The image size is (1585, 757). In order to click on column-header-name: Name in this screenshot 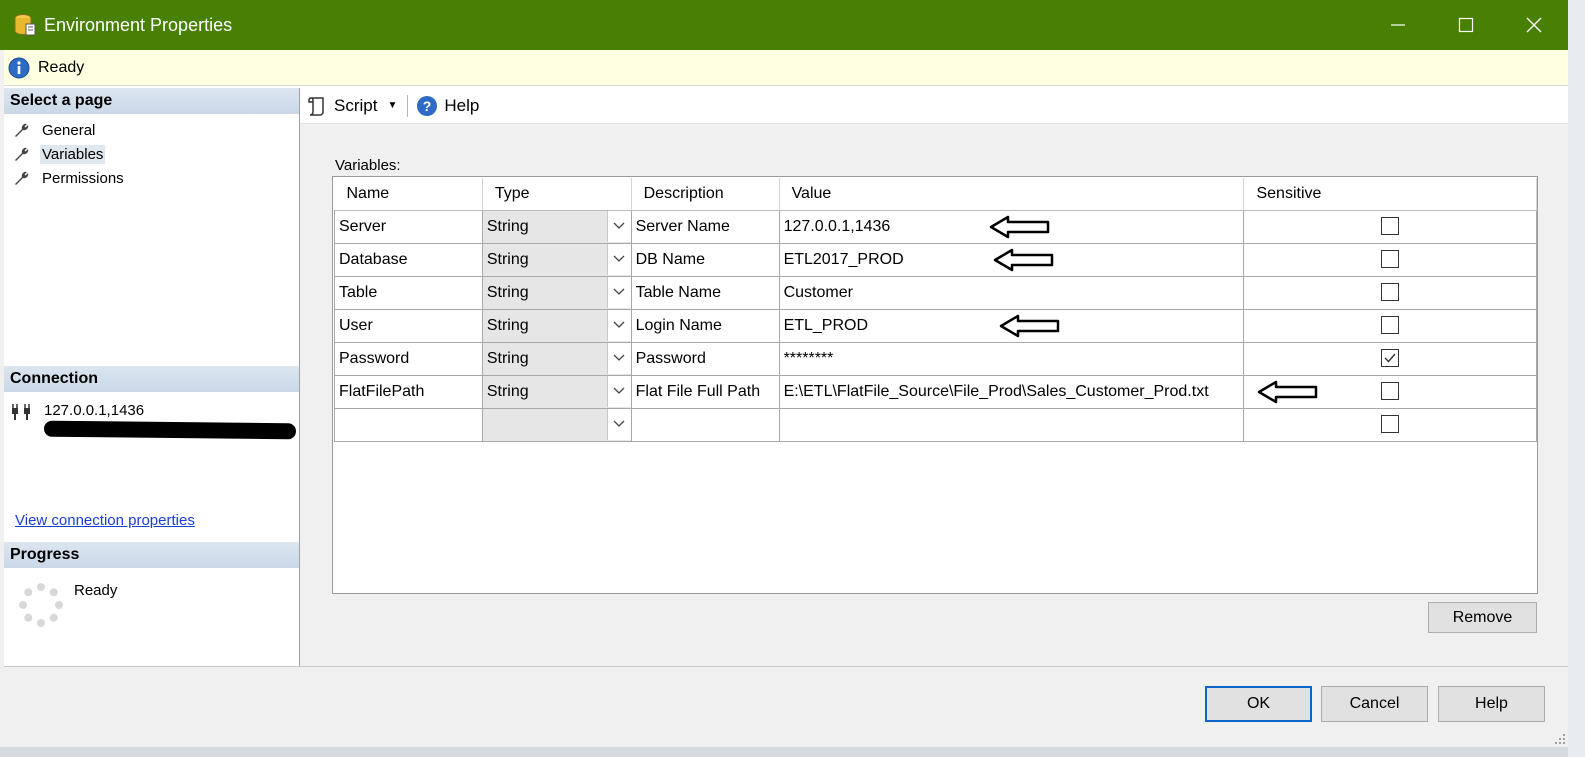, I will do `click(408, 194)`.